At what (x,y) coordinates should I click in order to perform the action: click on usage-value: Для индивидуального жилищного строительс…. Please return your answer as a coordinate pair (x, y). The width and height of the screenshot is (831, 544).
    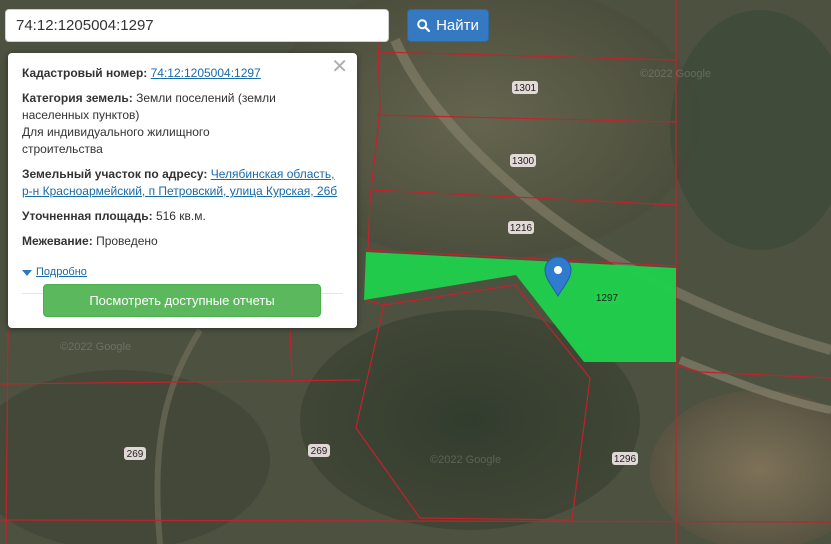
    Looking at the image, I should click on (116, 140).